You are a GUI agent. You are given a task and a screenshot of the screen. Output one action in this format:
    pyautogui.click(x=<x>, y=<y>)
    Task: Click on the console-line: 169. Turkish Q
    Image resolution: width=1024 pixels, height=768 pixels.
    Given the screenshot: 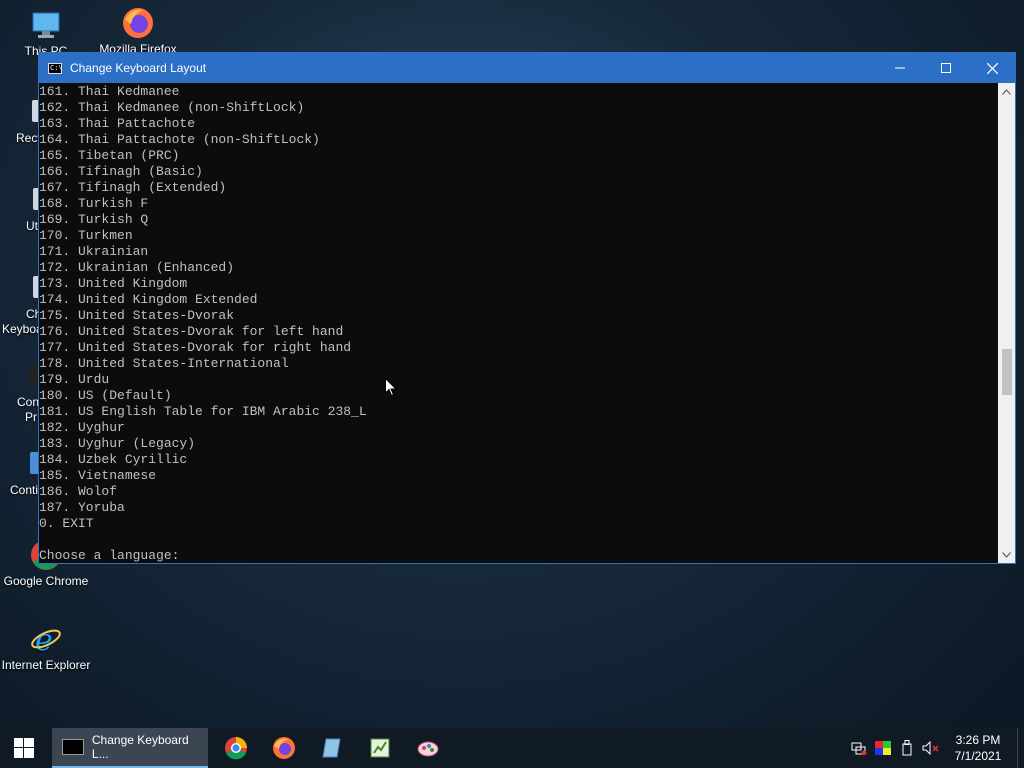 What is the action you would take?
    pyautogui.click(x=94, y=219)
    